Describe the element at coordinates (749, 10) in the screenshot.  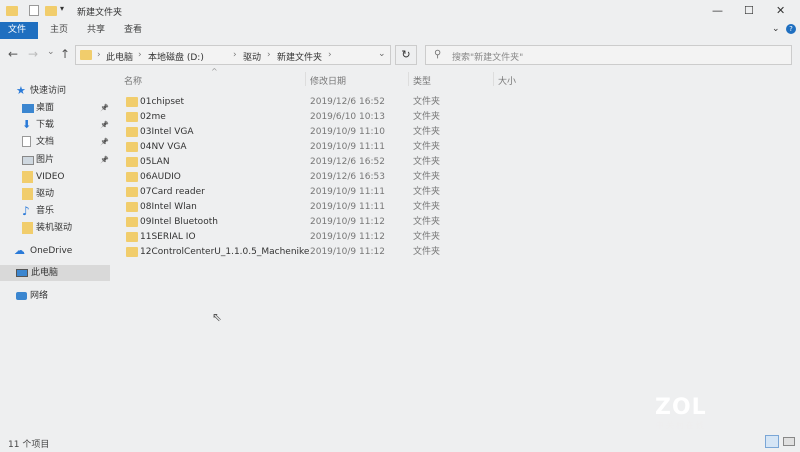
I see `maximize-button: ☐` at that location.